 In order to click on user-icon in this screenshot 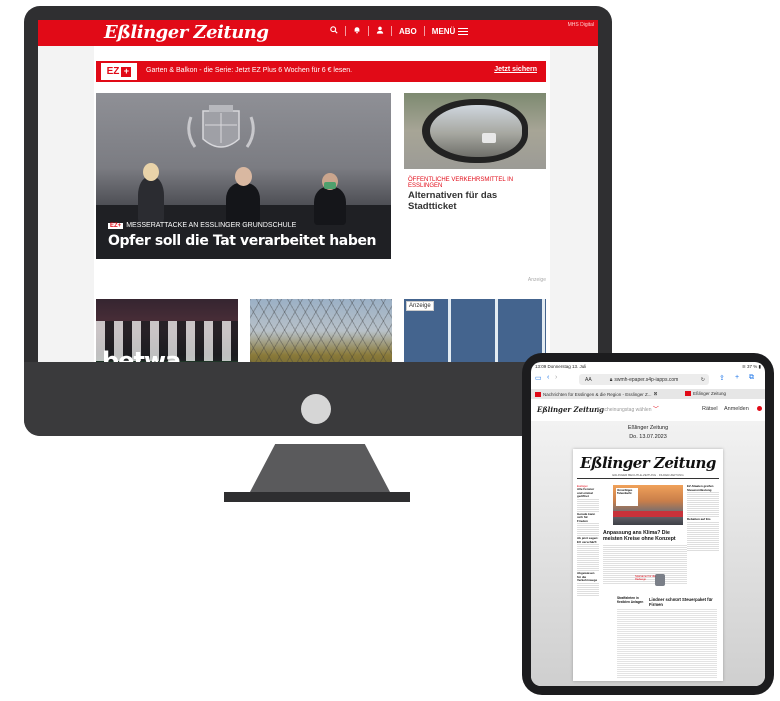, I will do `click(380, 31)`.